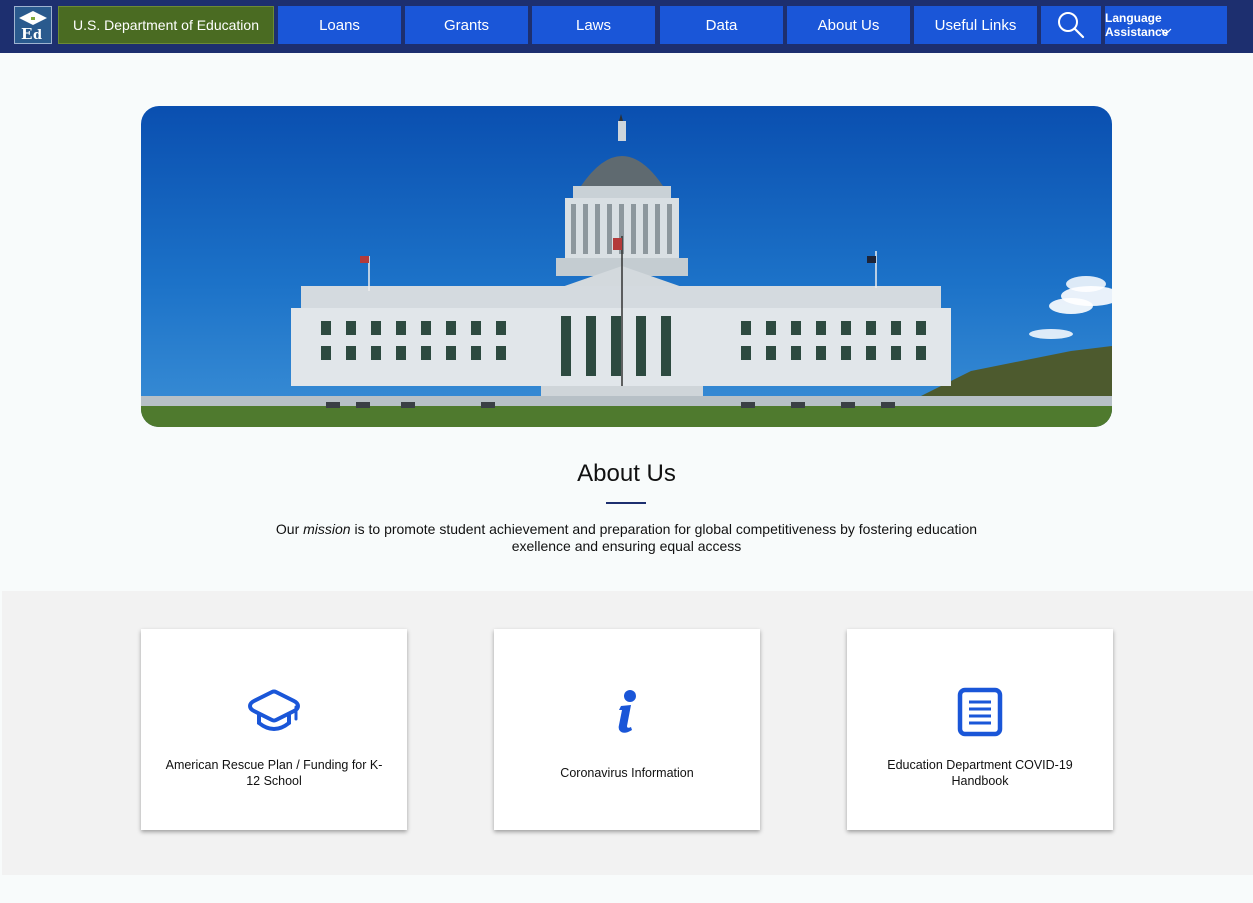 The image size is (1253, 903). Describe the element at coordinates (721, 25) in the screenshot. I see `nav-data: Data` at that location.